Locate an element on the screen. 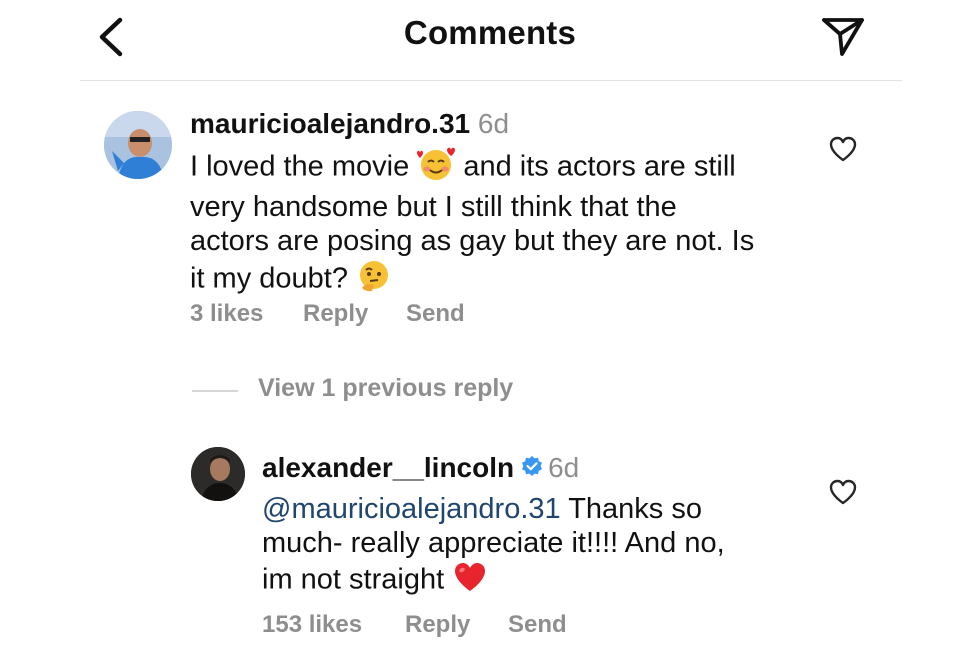  comment-header: mauricioalejandro.31 6d is located at coordinates (349, 124).